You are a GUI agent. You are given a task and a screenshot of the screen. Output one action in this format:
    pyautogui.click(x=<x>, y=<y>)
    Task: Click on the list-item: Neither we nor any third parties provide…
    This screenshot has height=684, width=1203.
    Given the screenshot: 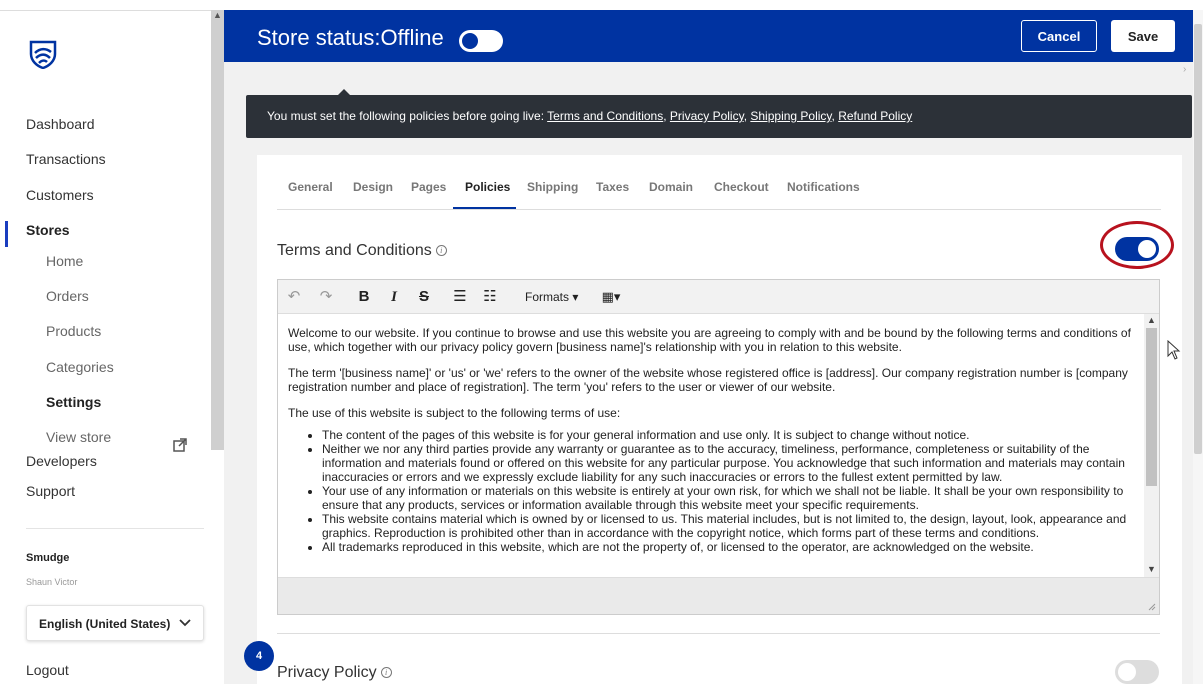 What is the action you would take?
    pyautogui.click(x=728, y=463)
    